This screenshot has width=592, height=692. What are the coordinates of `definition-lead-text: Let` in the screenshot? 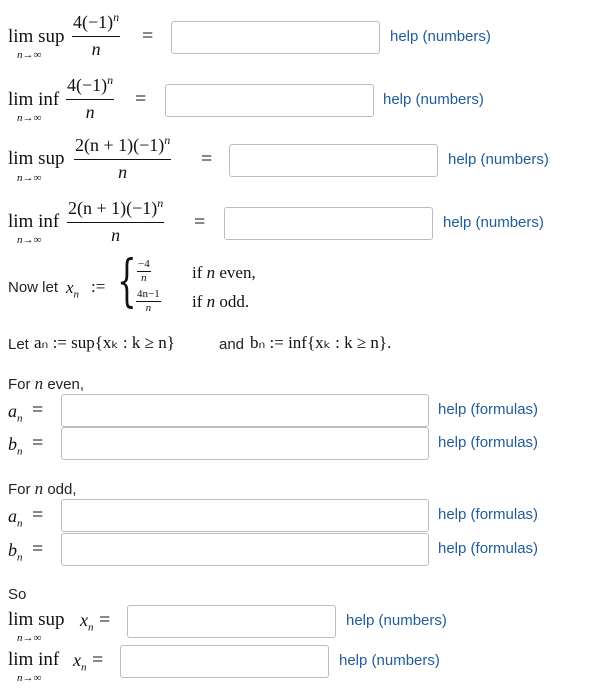 It's located at (18, 344).